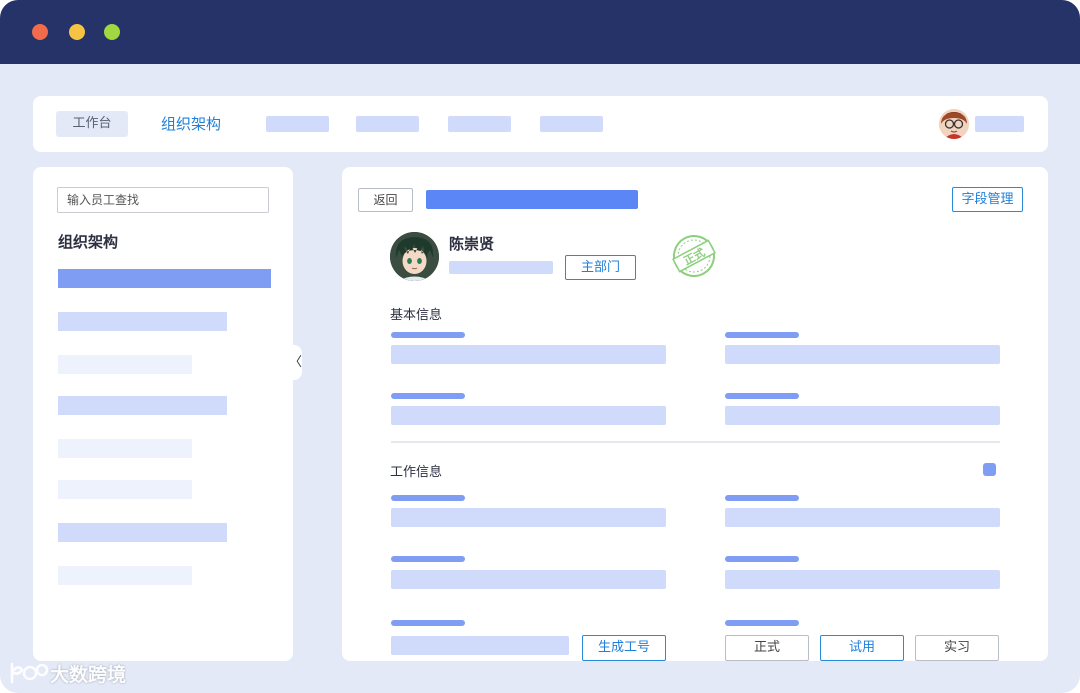  I want to click on watermark: 大数跨境, so click(67, 673).